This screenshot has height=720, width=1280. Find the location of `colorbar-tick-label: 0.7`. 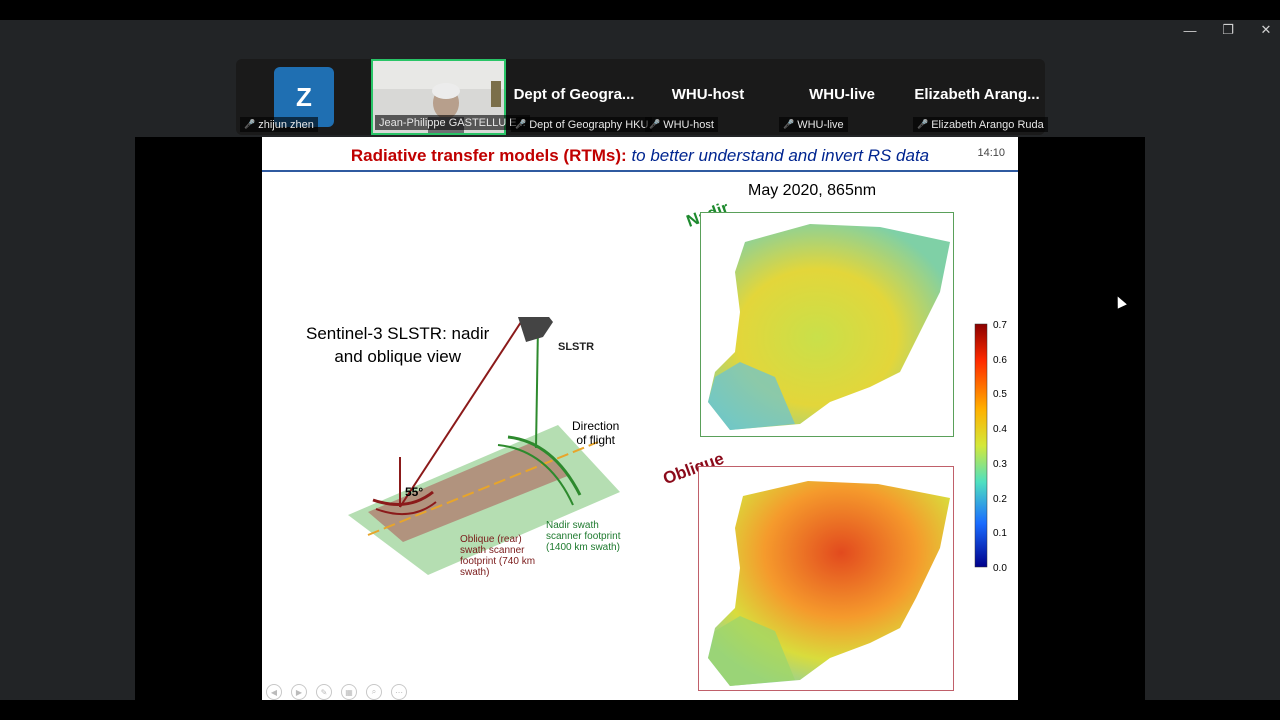

colorbar-tick-label: 0.7 is located at coordinates (1000, 325).